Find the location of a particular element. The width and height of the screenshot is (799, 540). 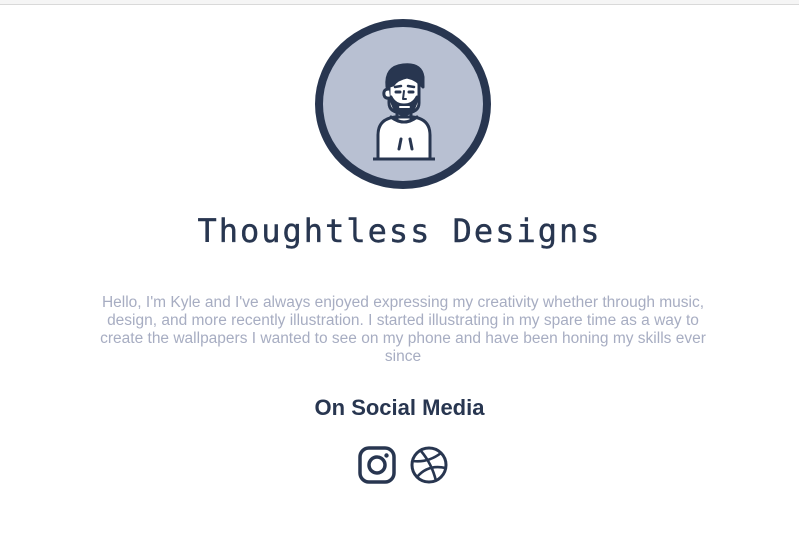

dribbble-icon is located at coordinates (429, 465).